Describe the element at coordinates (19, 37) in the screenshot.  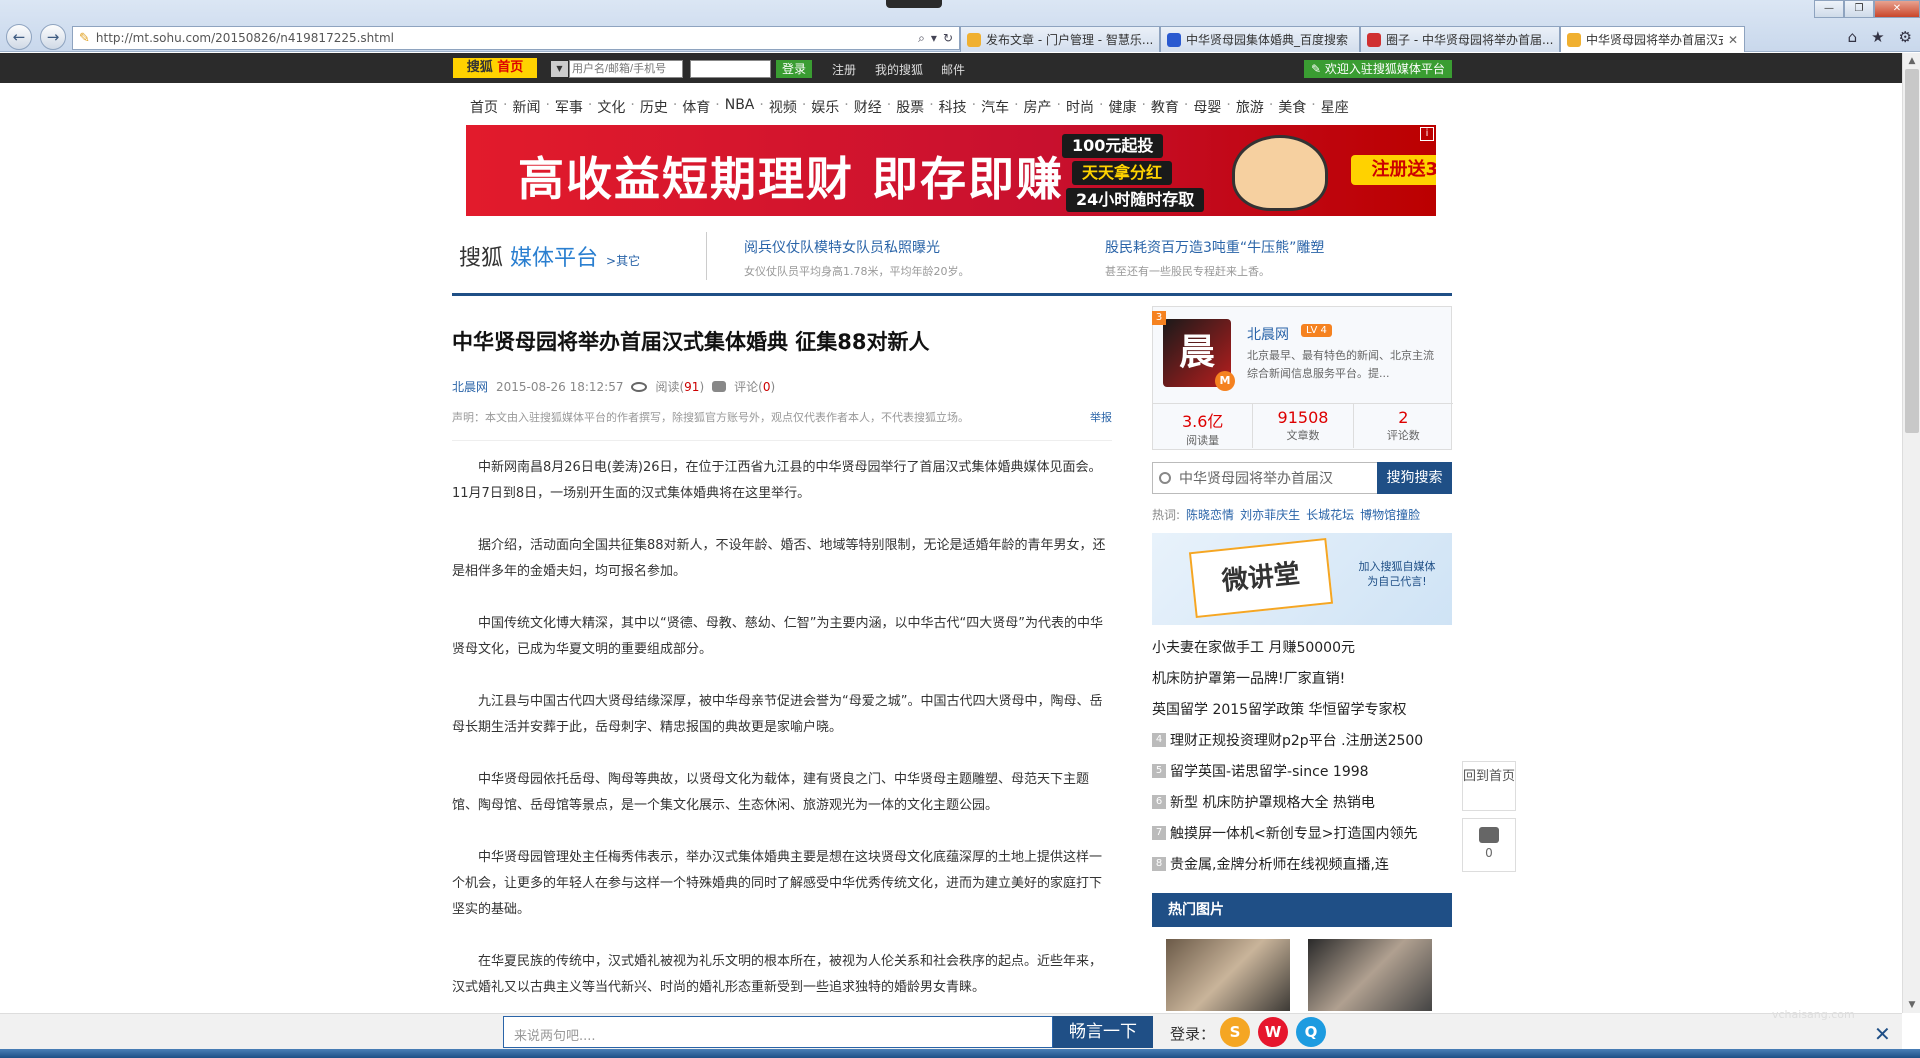
I see `back-button: ←` at that location.